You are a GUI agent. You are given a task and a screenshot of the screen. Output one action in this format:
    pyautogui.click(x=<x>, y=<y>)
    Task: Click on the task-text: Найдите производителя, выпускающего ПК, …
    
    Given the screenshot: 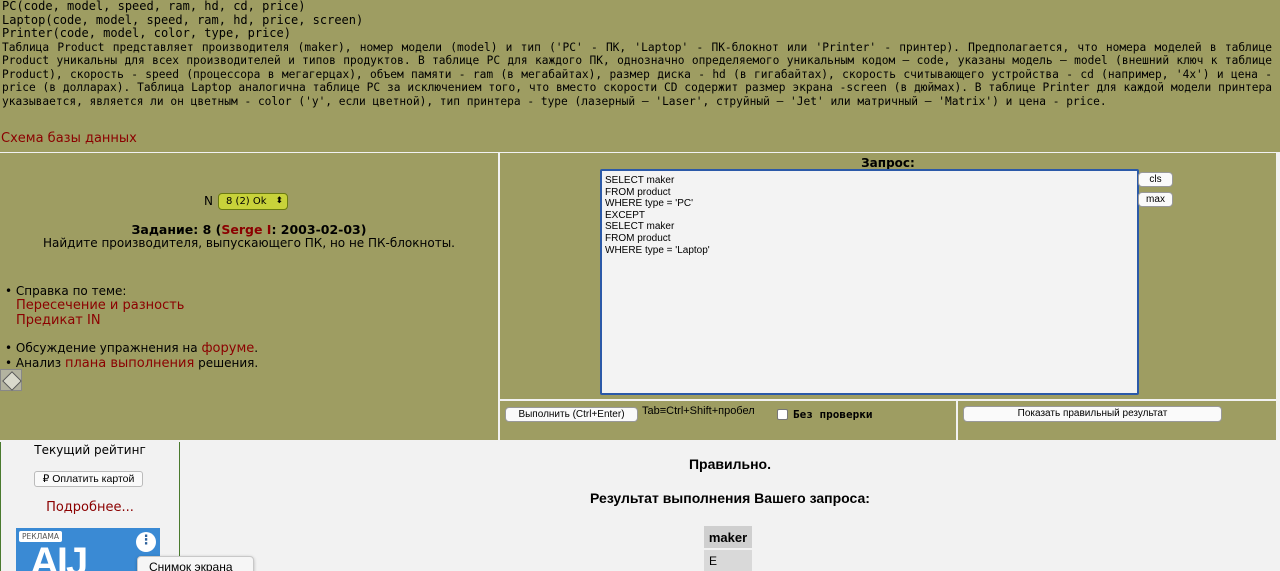 What is the action you would take?
    pyautogui.click(x=248, y=243)
    